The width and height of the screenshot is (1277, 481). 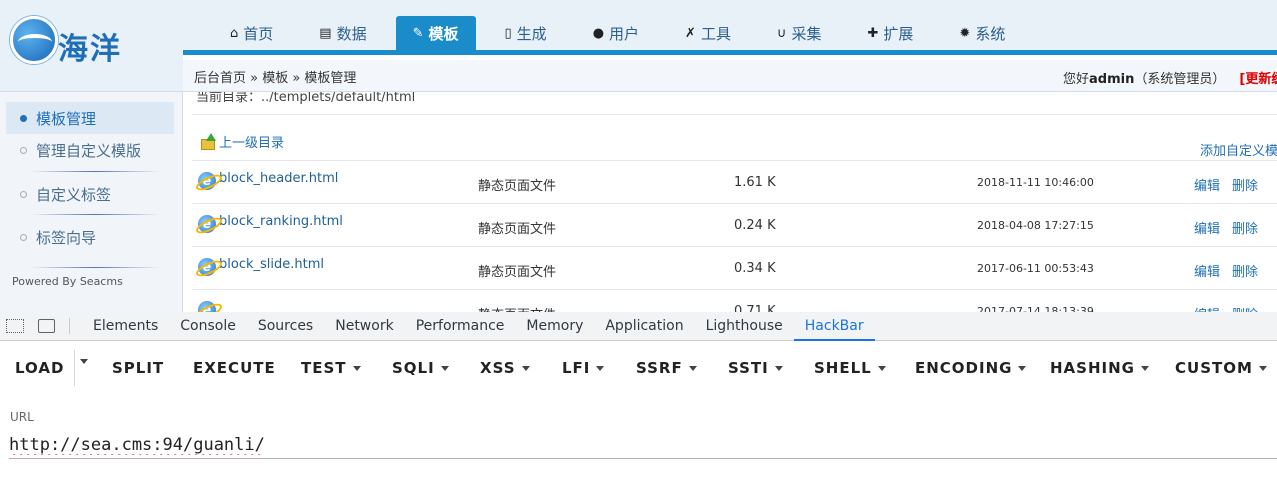 I want to click on nav-item-6: ∪ 采集, so click(x=799, y=33).